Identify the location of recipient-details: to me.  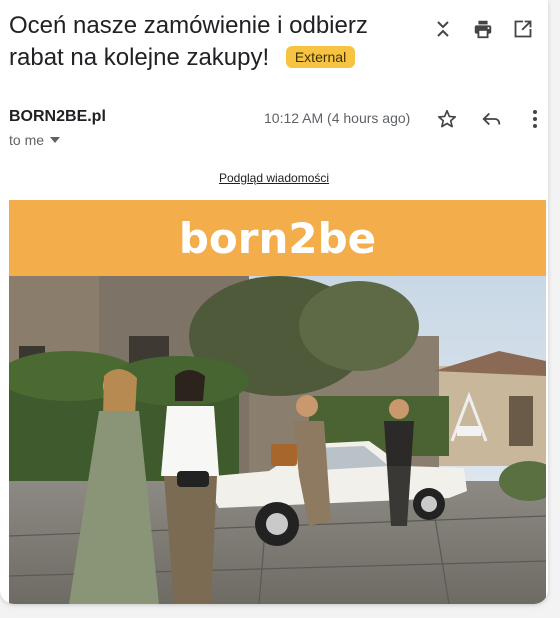
(35, 140).